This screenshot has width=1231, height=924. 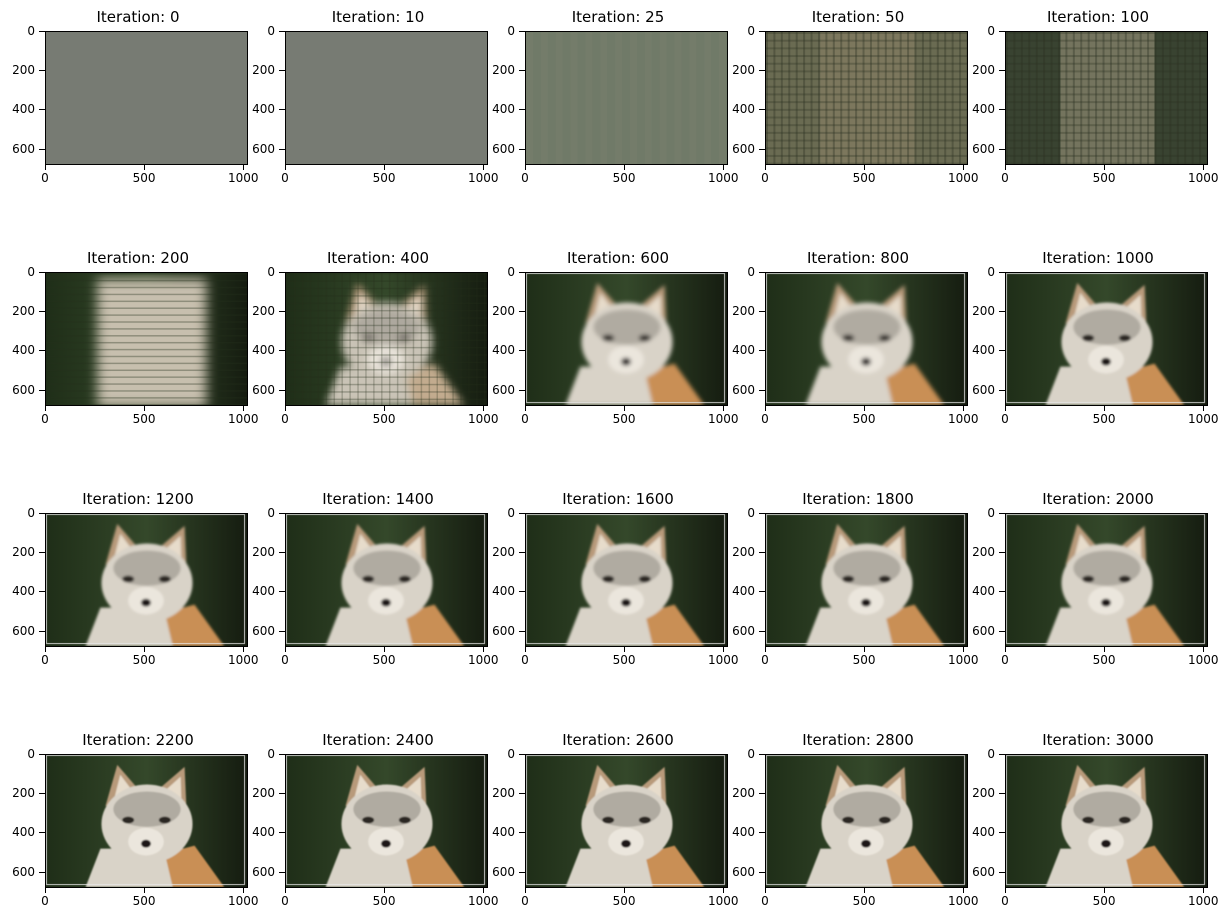 What do you see at coordinates (1095, 821) in the screenshot?
I see `panel-iteration-3000: Iteration: 3000 0 200 400 600 0 500 1000` at bounding box center [1095, 821].